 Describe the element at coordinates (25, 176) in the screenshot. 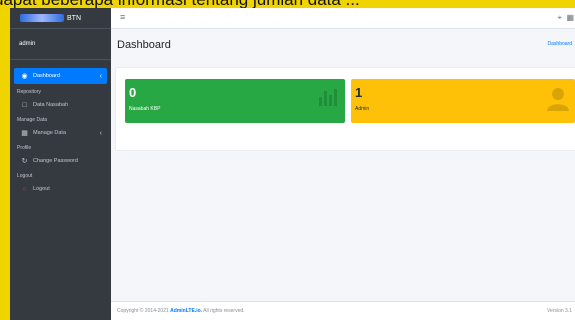

I see `nav-header-logout: Logout` at that location.